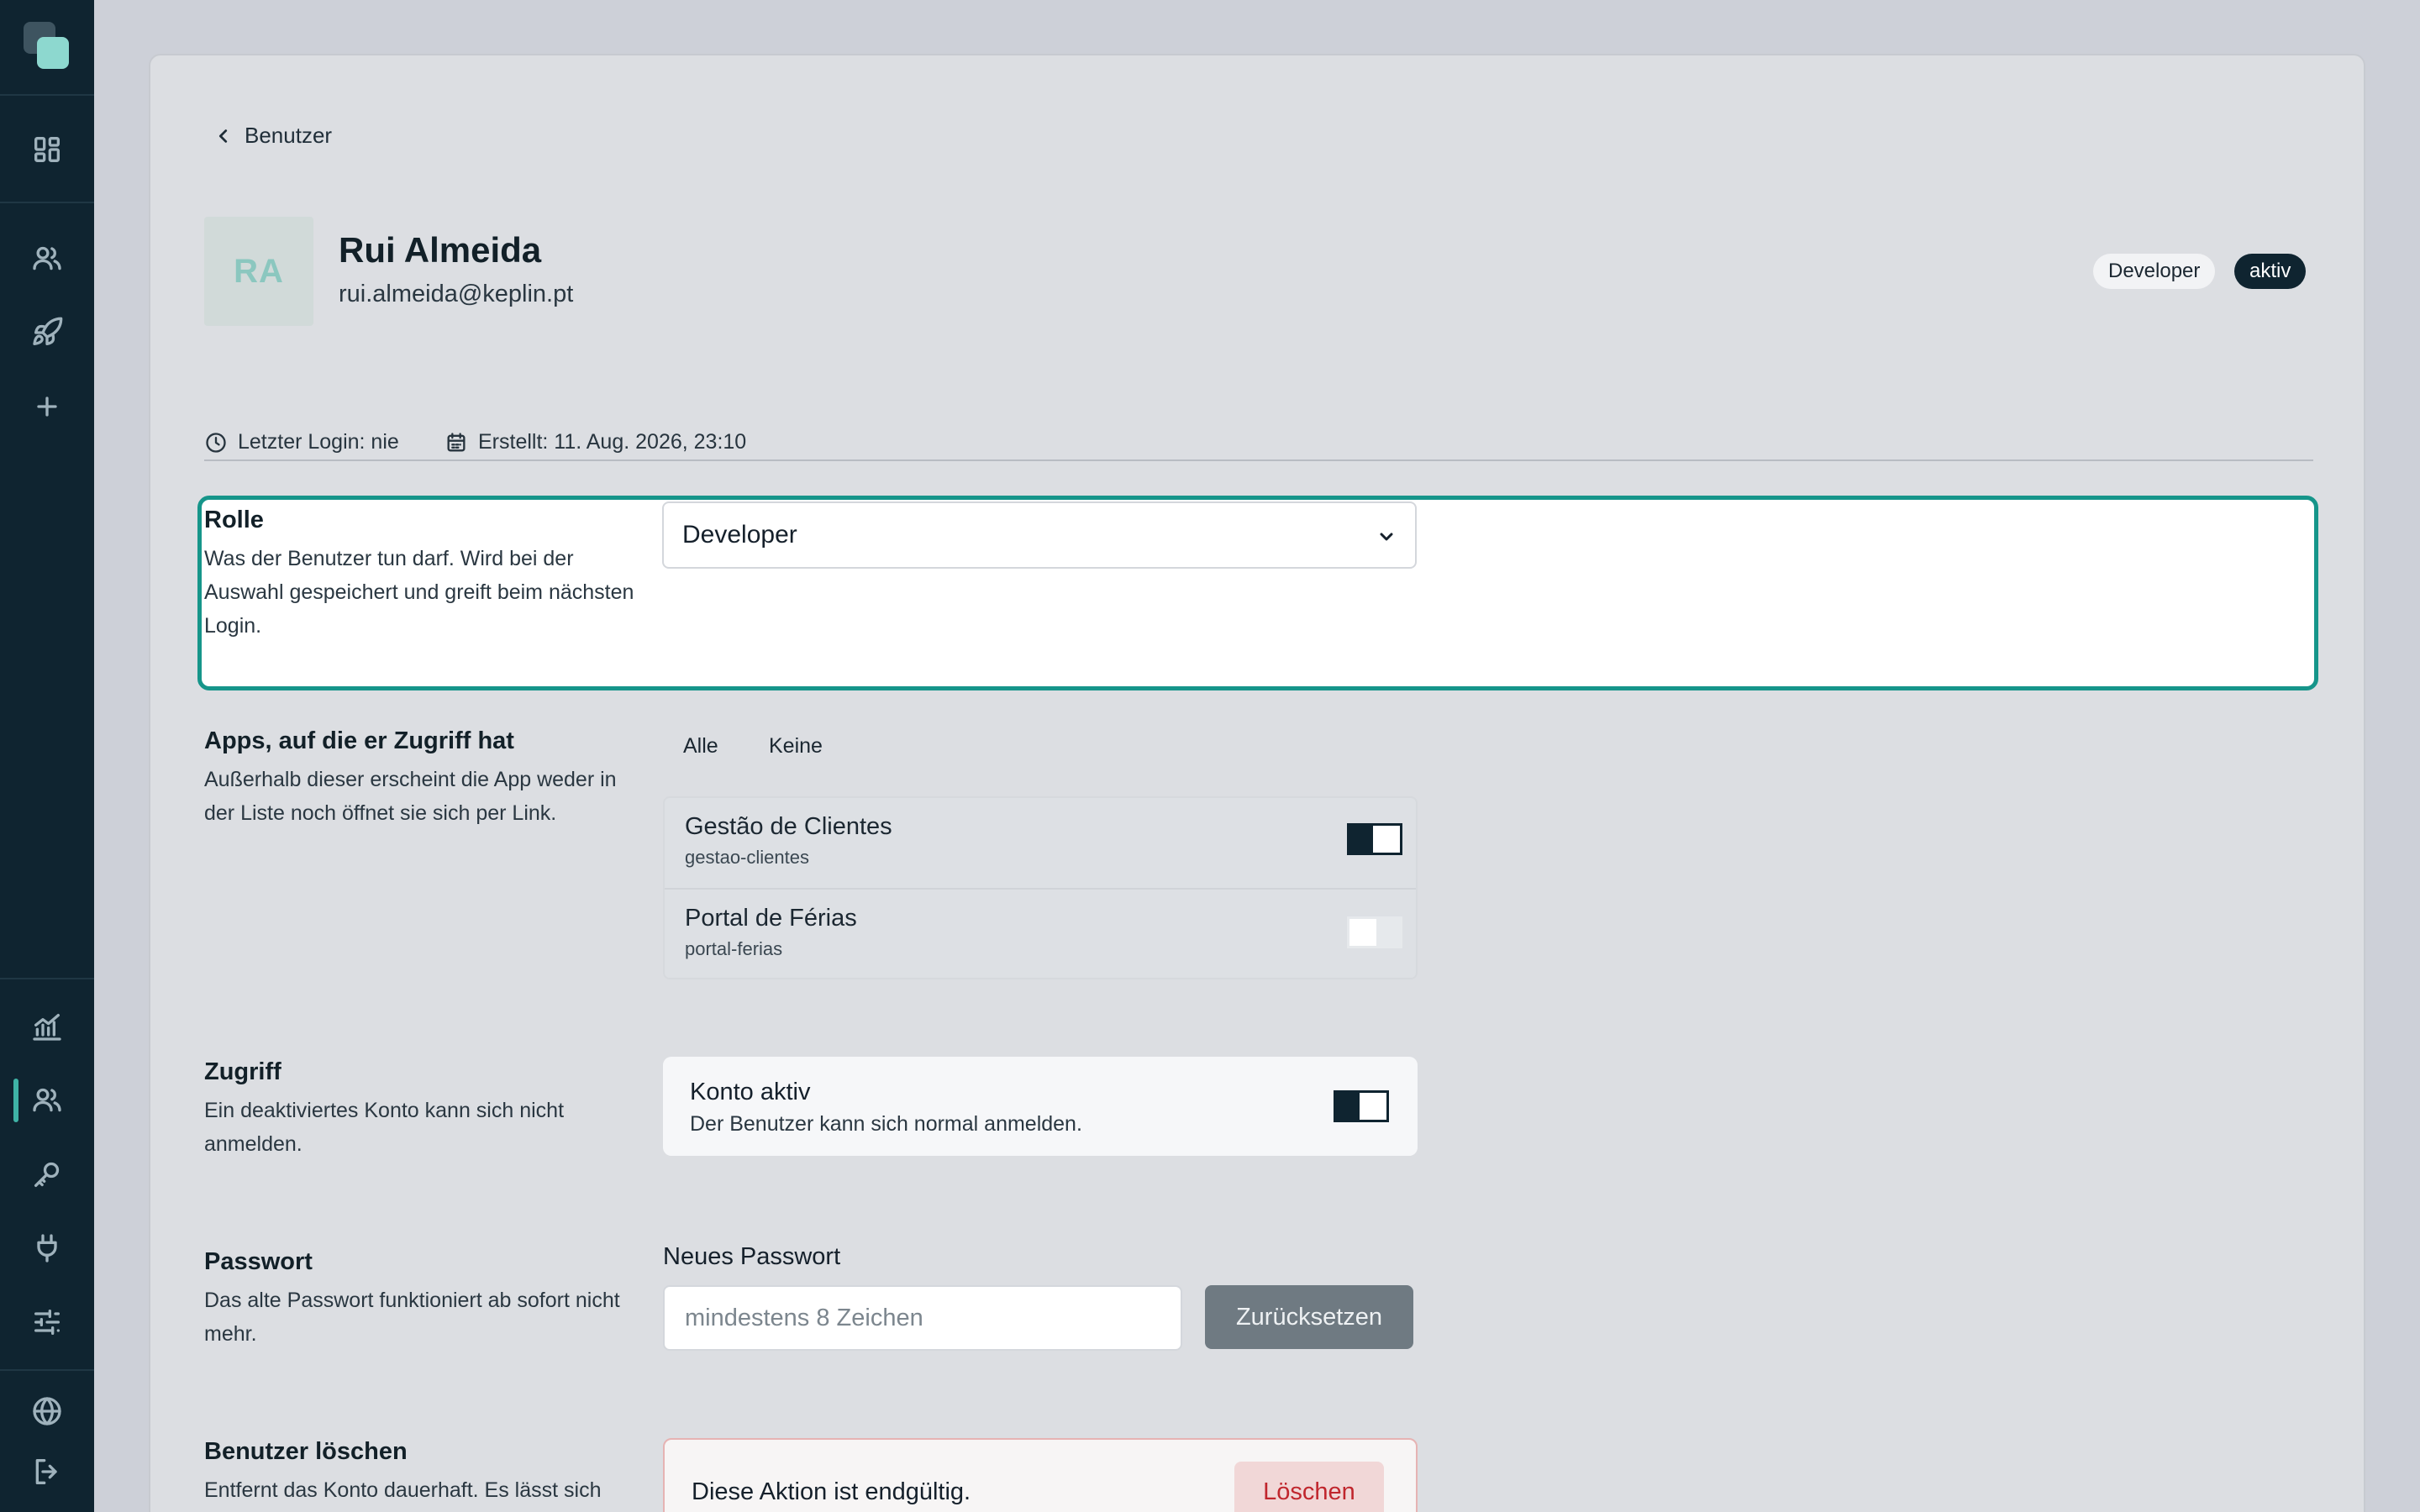  Describe the element at coordinates (258, 1261) in the screenshot. I see `password-title: Passwort` at that location.